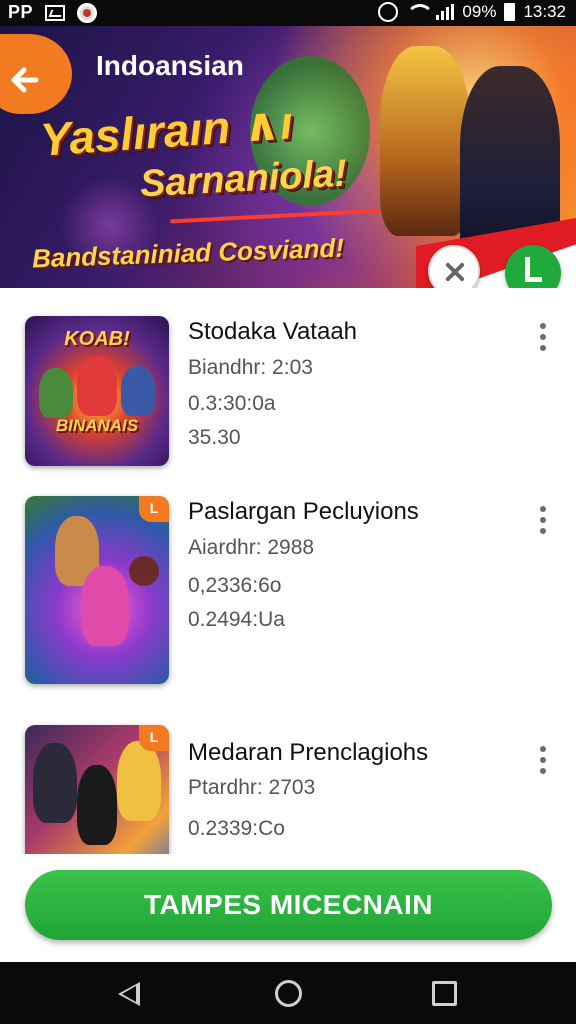 The image size is (576, 1024). I want to click on nav-back-icon, so click(129, 994).